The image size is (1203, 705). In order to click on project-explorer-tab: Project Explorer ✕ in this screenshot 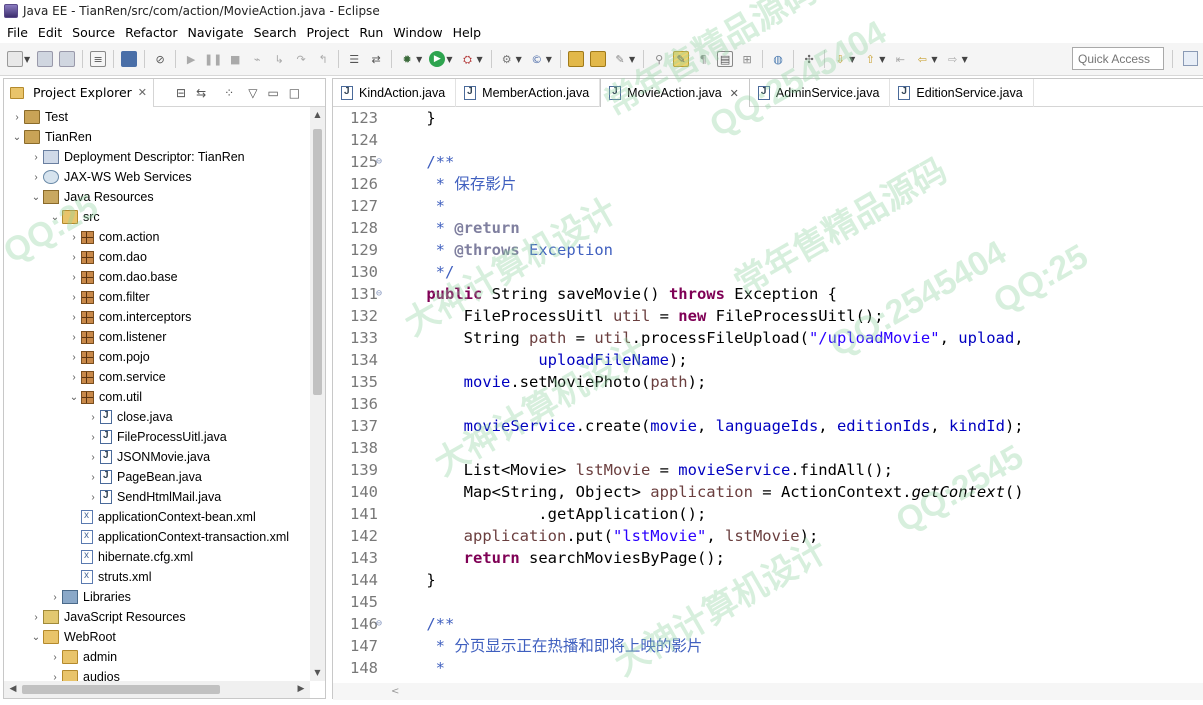, I will do `click(79, 92)`.